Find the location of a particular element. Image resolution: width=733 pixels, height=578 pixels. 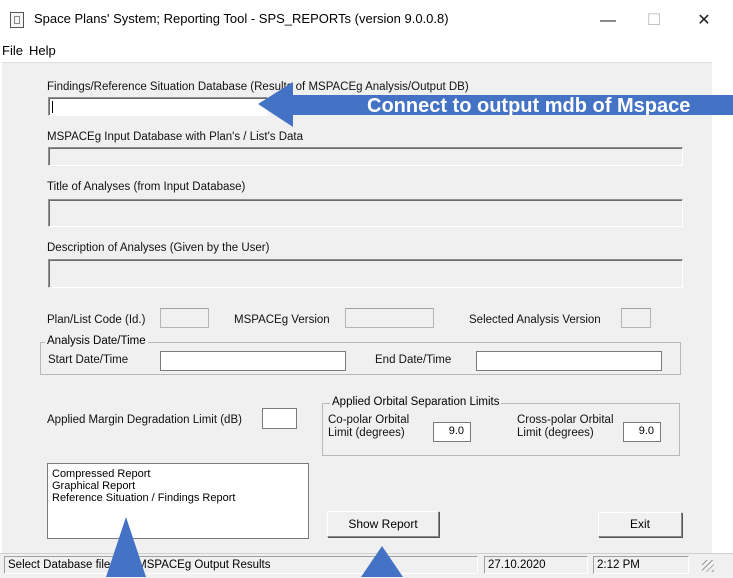

annotation-callout-text: Connect to output mdb of Mspace is located at coordinates (529, 106).